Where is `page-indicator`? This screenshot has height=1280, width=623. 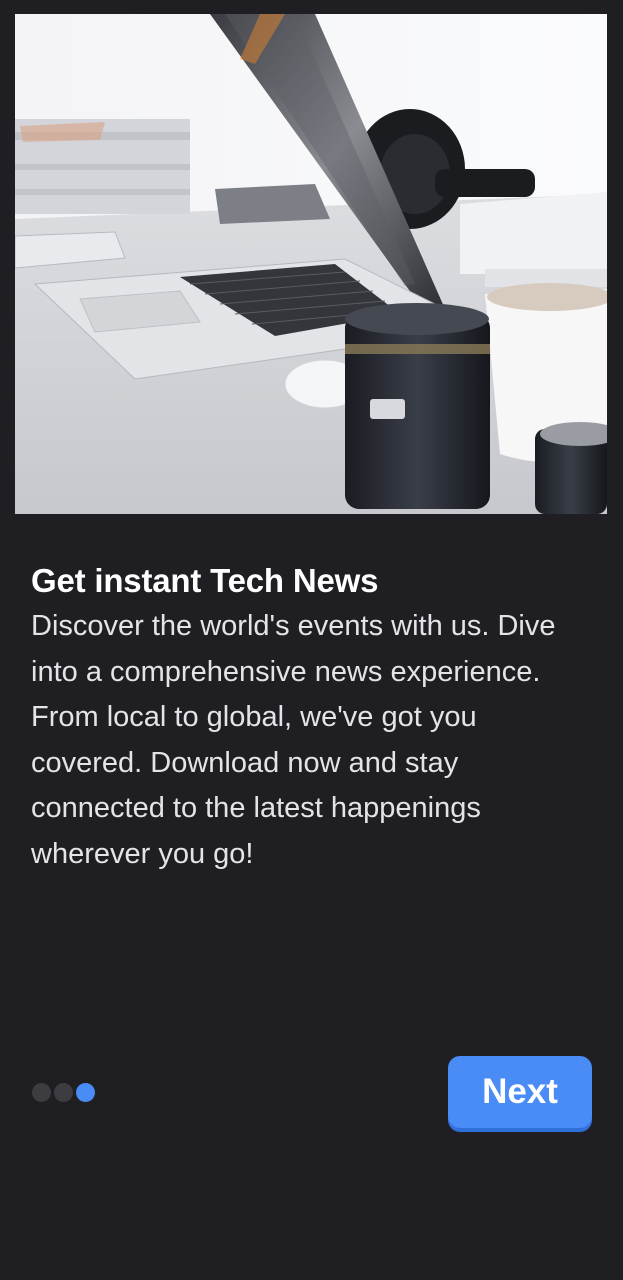 page-indicator is located at coordinates (63, 1092).